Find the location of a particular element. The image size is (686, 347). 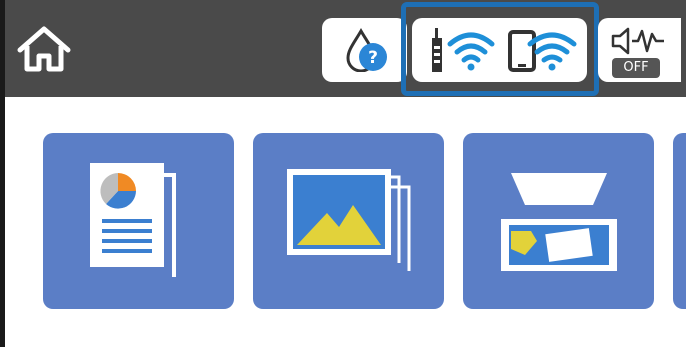

copy-icon is located at coordinates (133, 220).